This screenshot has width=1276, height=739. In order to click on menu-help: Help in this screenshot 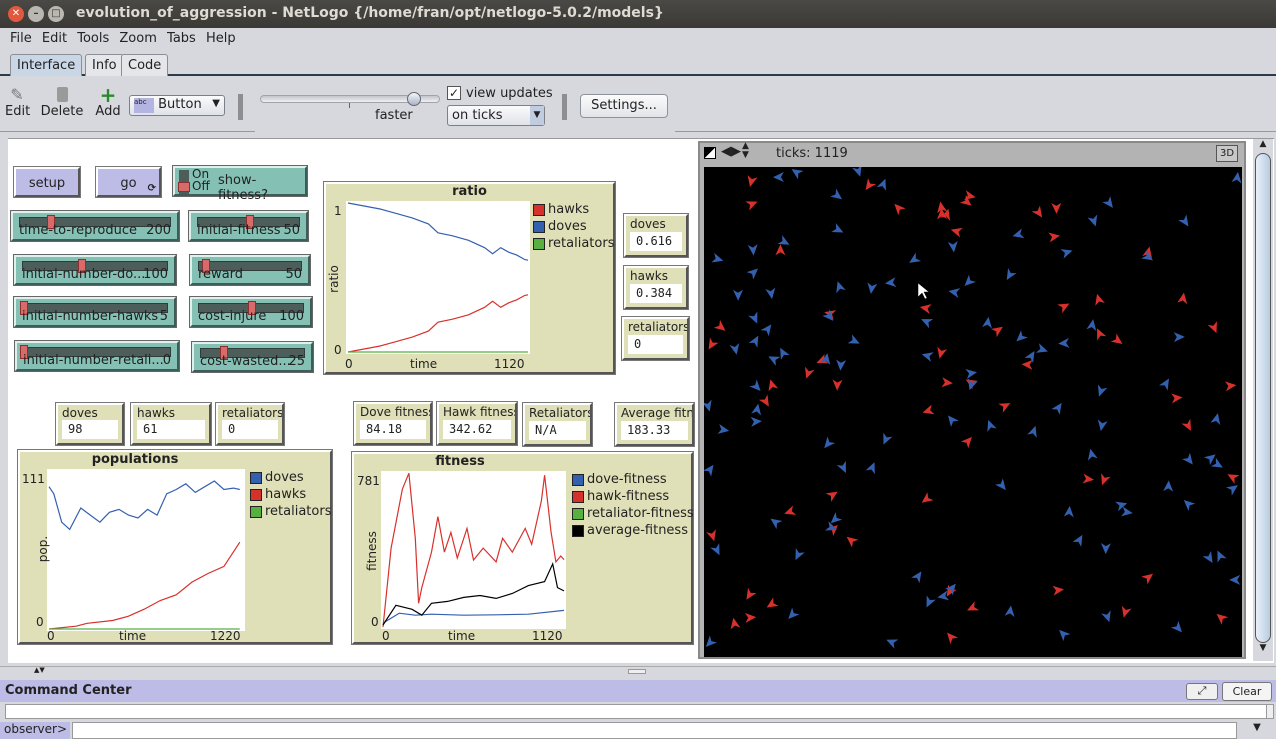, I will do `click(221, 37)`.